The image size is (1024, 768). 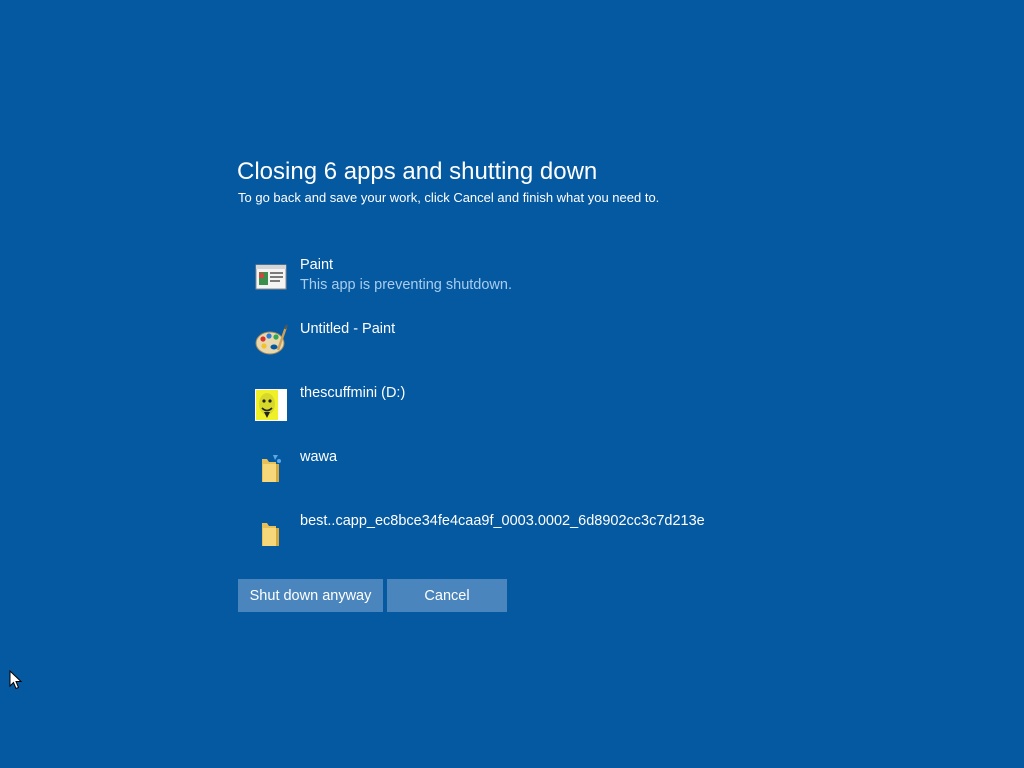 I want to click on page-title: Closing 6 apps and shutting down, so click(x=417, y=171).